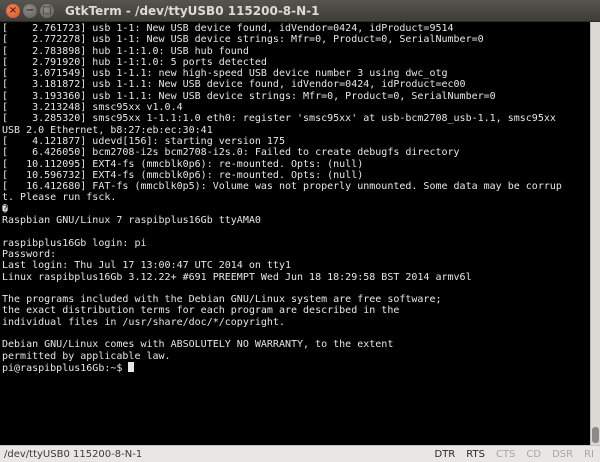  I want to click on maximize-icon: □, so click(47, 10).